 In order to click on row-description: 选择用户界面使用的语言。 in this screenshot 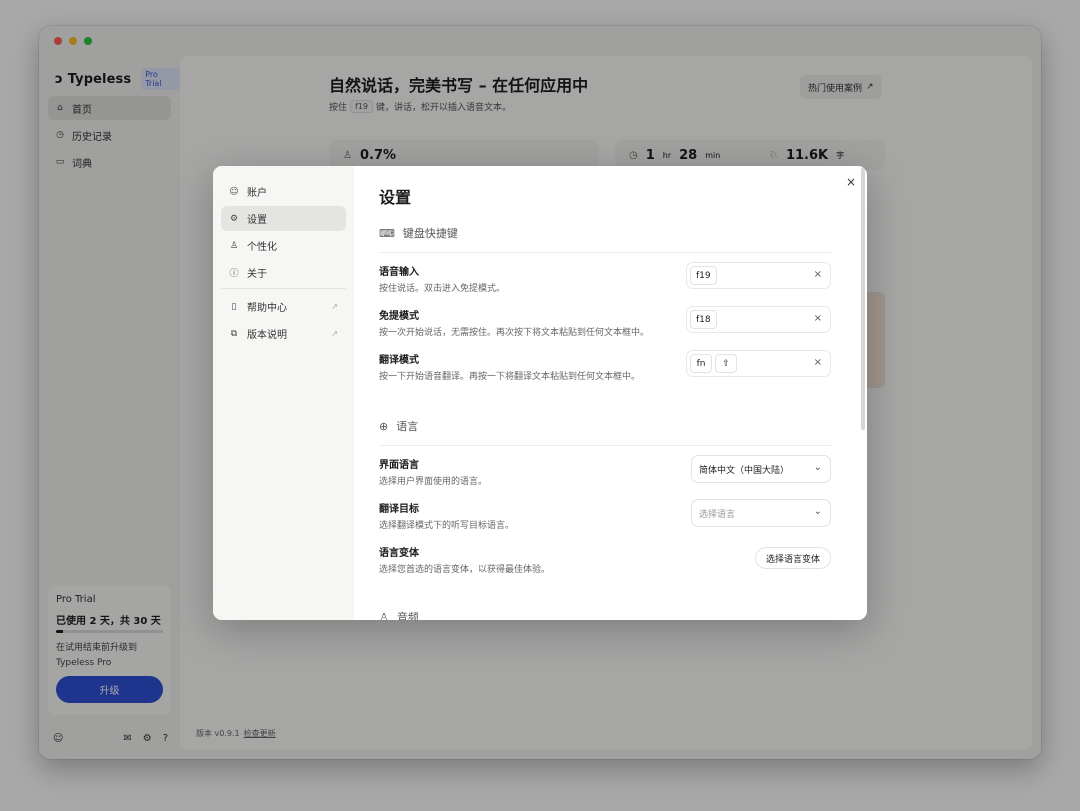, I will do `click(433, 482)`.